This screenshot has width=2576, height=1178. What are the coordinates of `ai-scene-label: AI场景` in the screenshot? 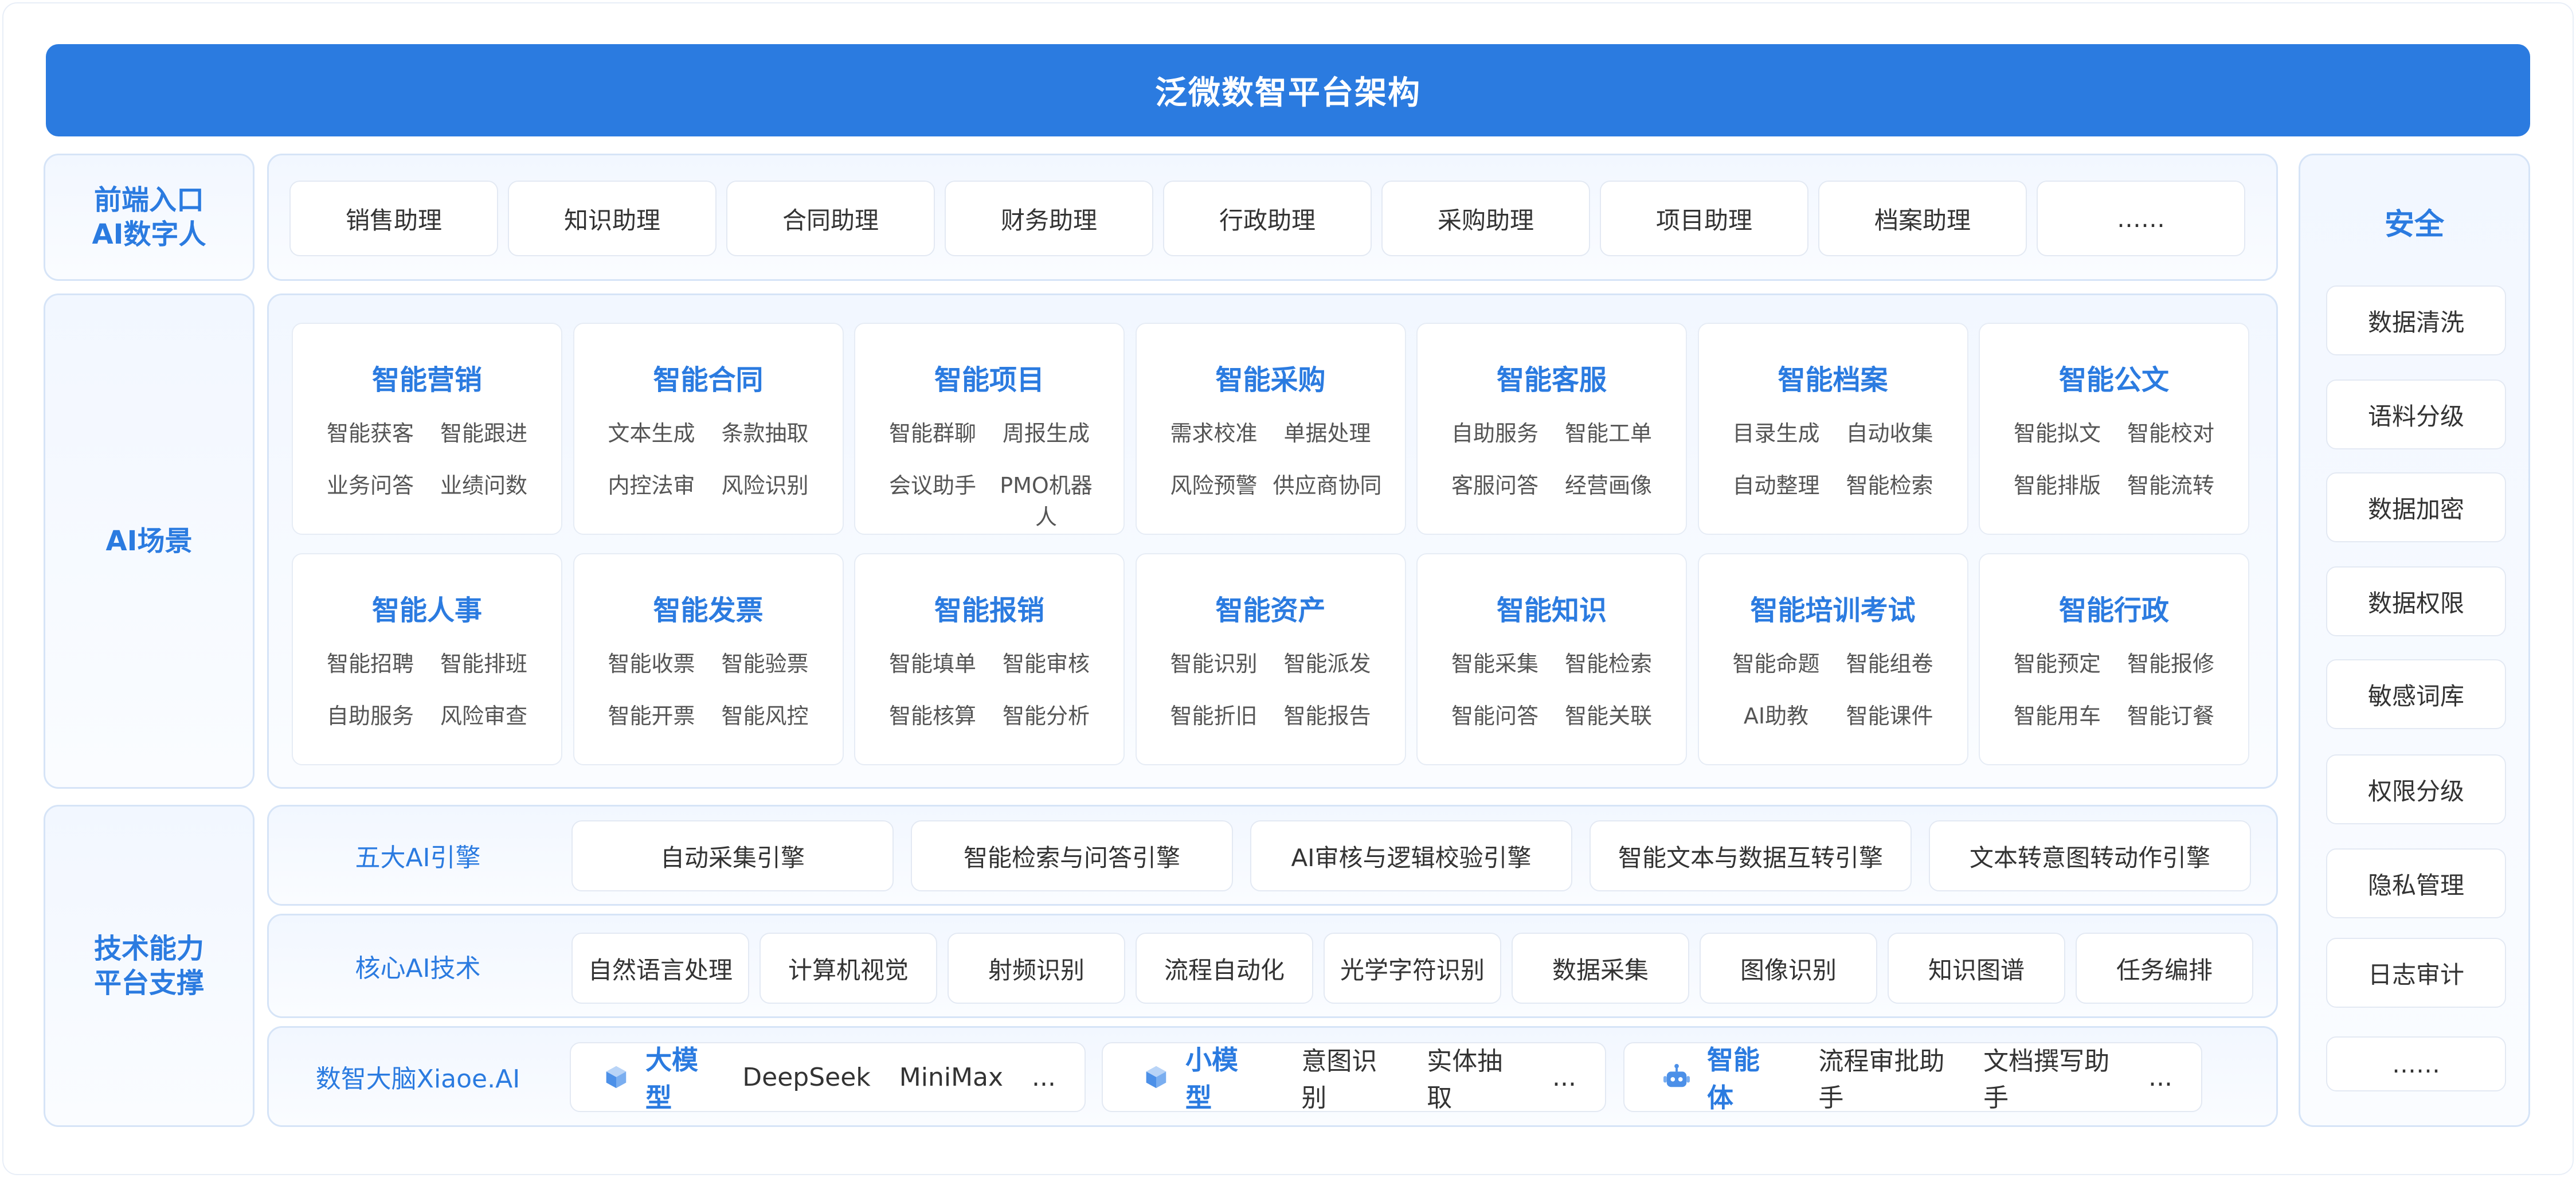 It's located at (149, 541).